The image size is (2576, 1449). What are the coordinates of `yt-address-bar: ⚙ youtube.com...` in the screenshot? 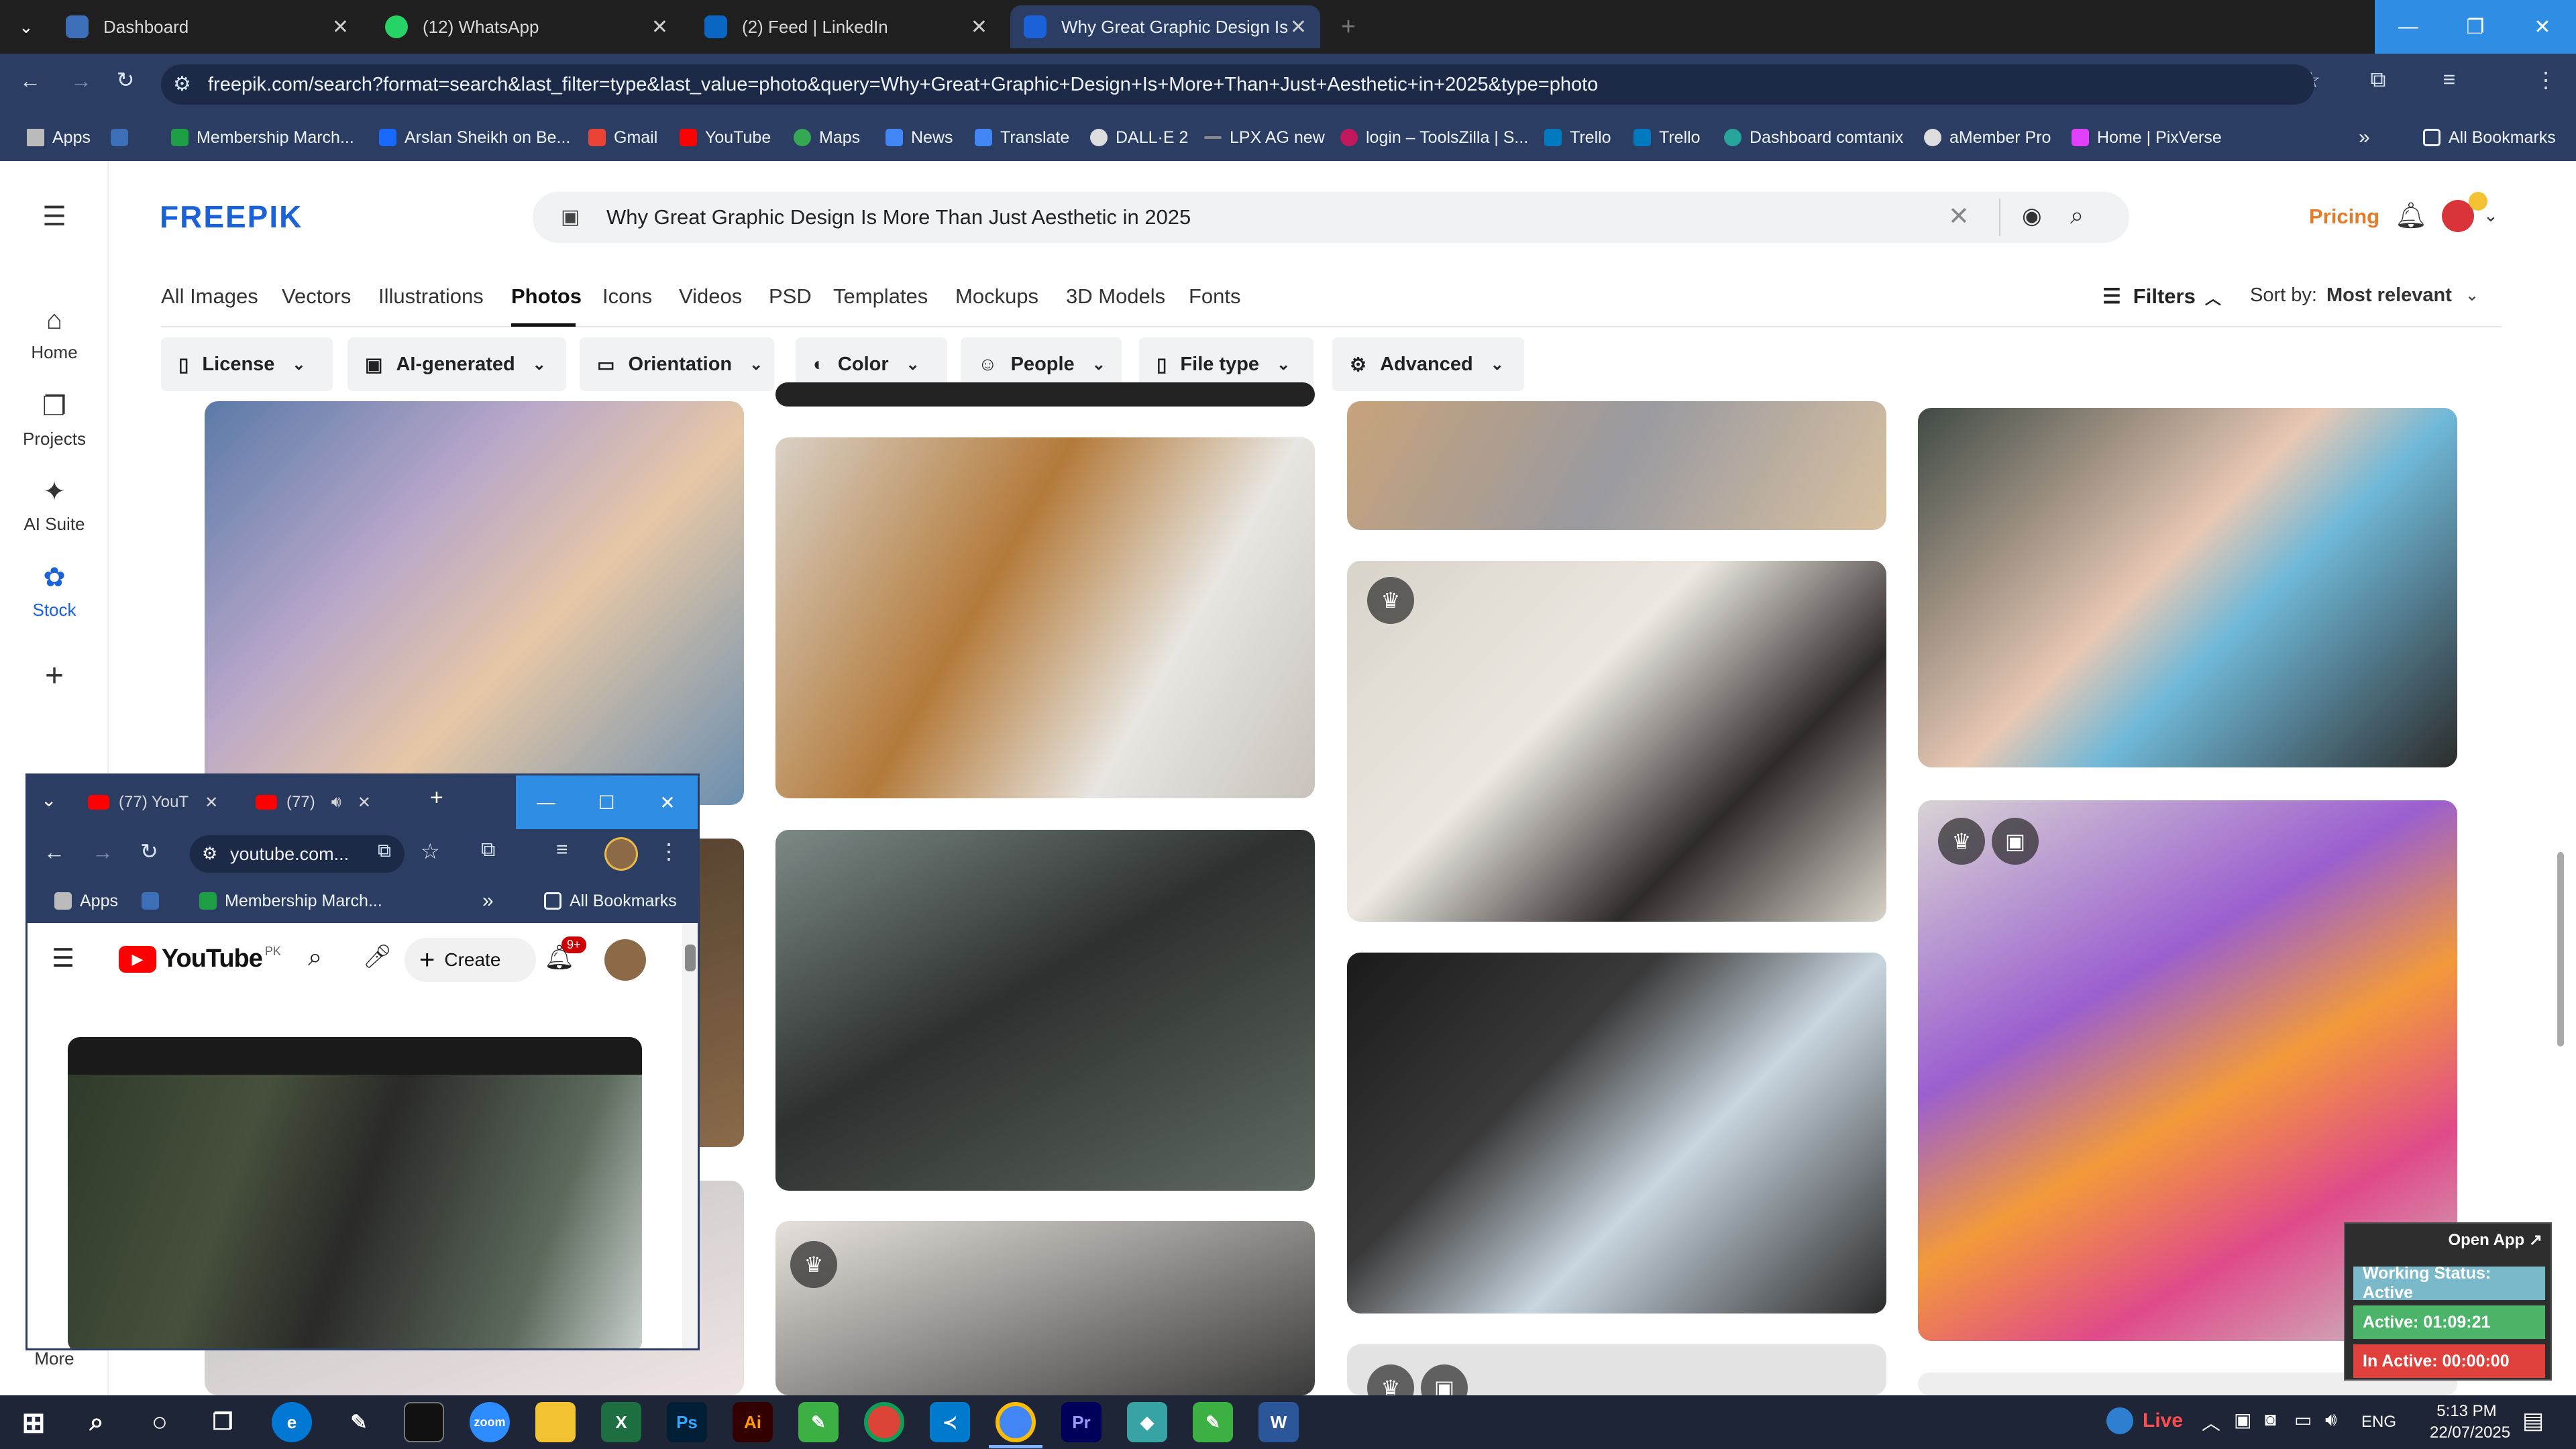 It's located at (297, 854).